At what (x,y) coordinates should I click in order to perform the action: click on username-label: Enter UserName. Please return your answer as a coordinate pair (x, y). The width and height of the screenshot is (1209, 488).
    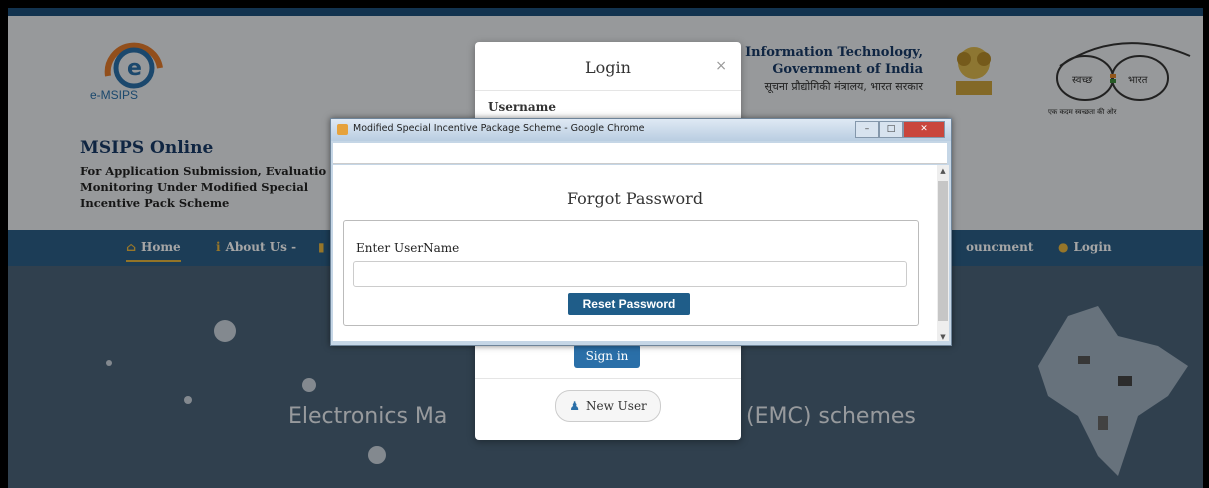
    Looking at the image, I should click on (408, 248).